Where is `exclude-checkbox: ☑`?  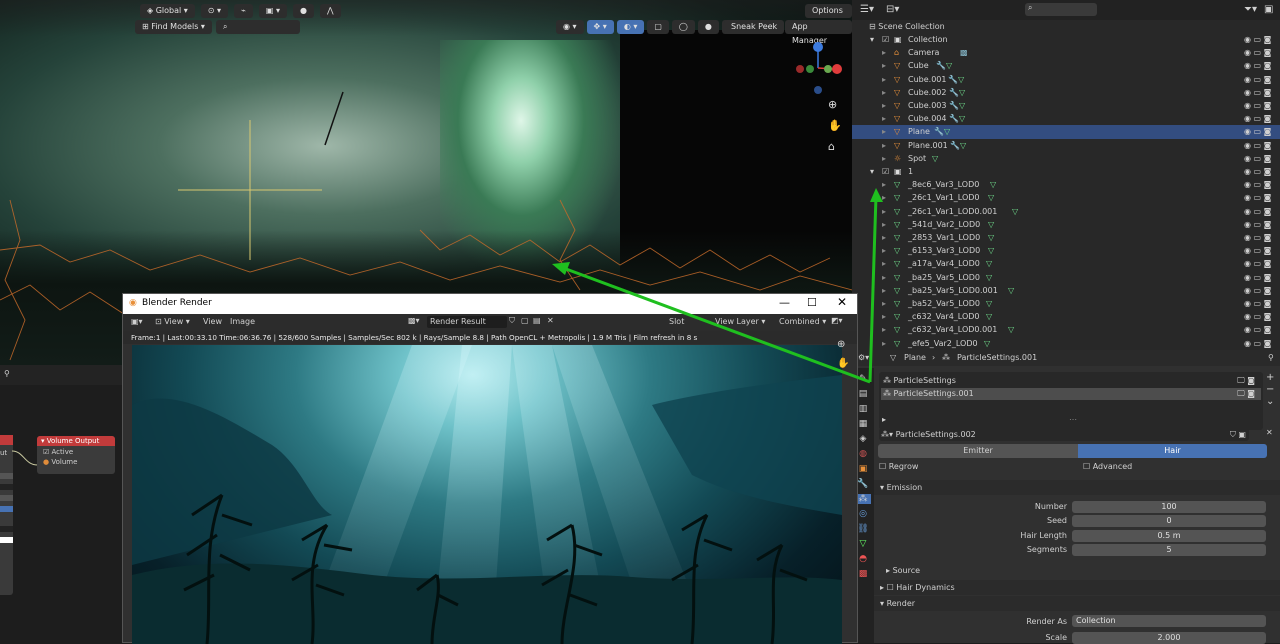 exclude-checkbox: ☑ is located at coordinates (885, 171).